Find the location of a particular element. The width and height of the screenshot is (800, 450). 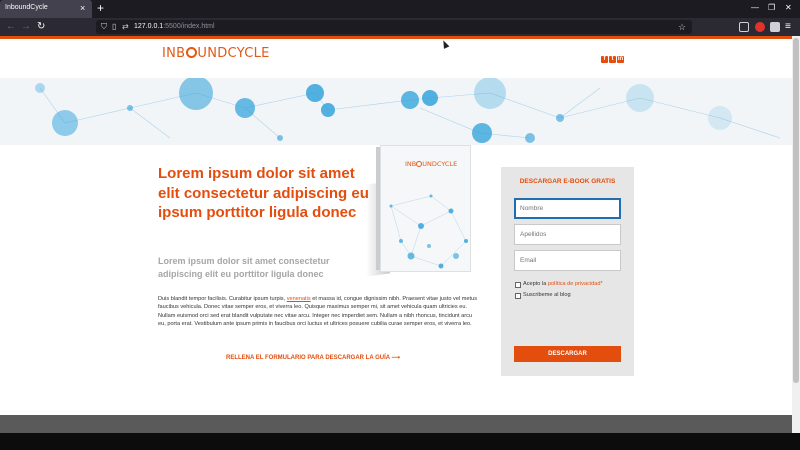

social-links: f t in is located at coordinates (613, 56).